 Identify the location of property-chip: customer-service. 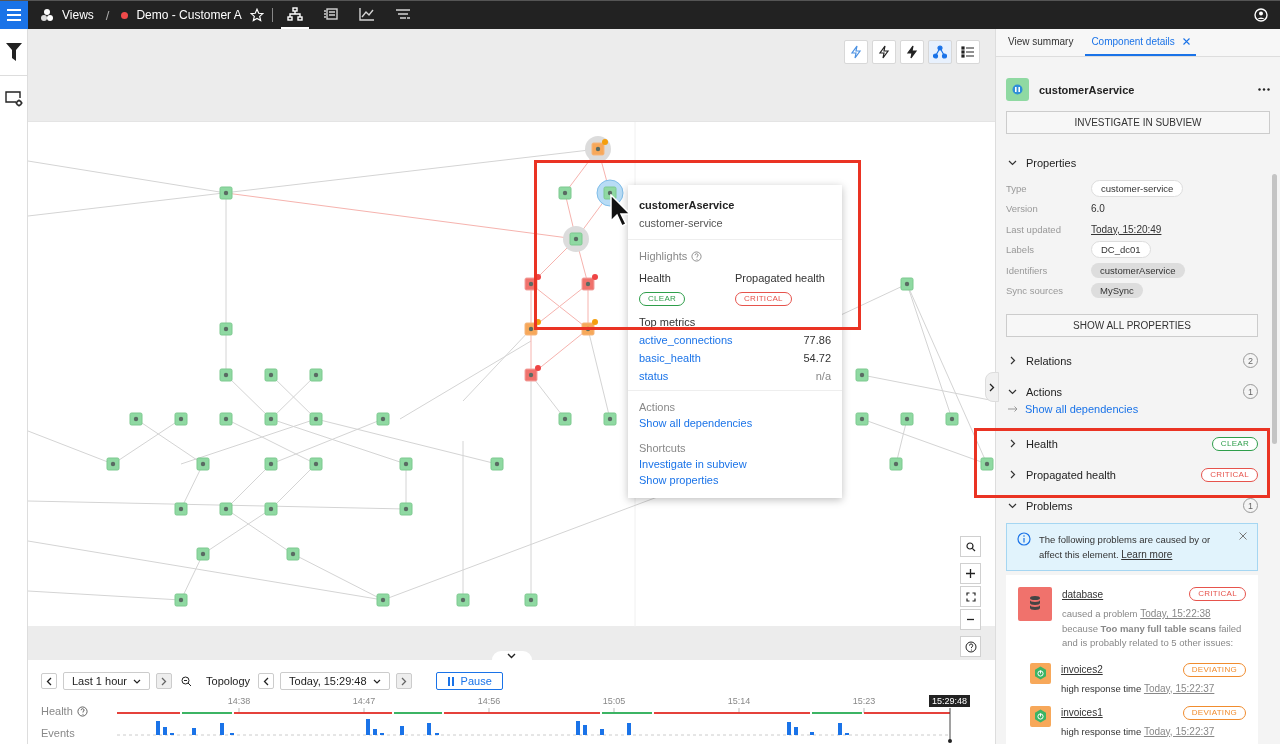
(1137, 188).